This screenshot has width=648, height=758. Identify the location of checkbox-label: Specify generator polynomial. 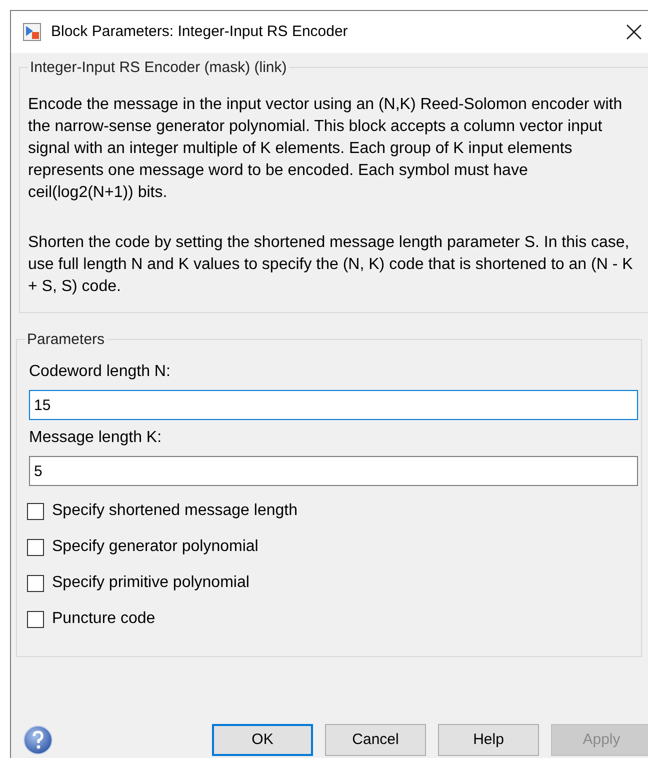
(155, 547).